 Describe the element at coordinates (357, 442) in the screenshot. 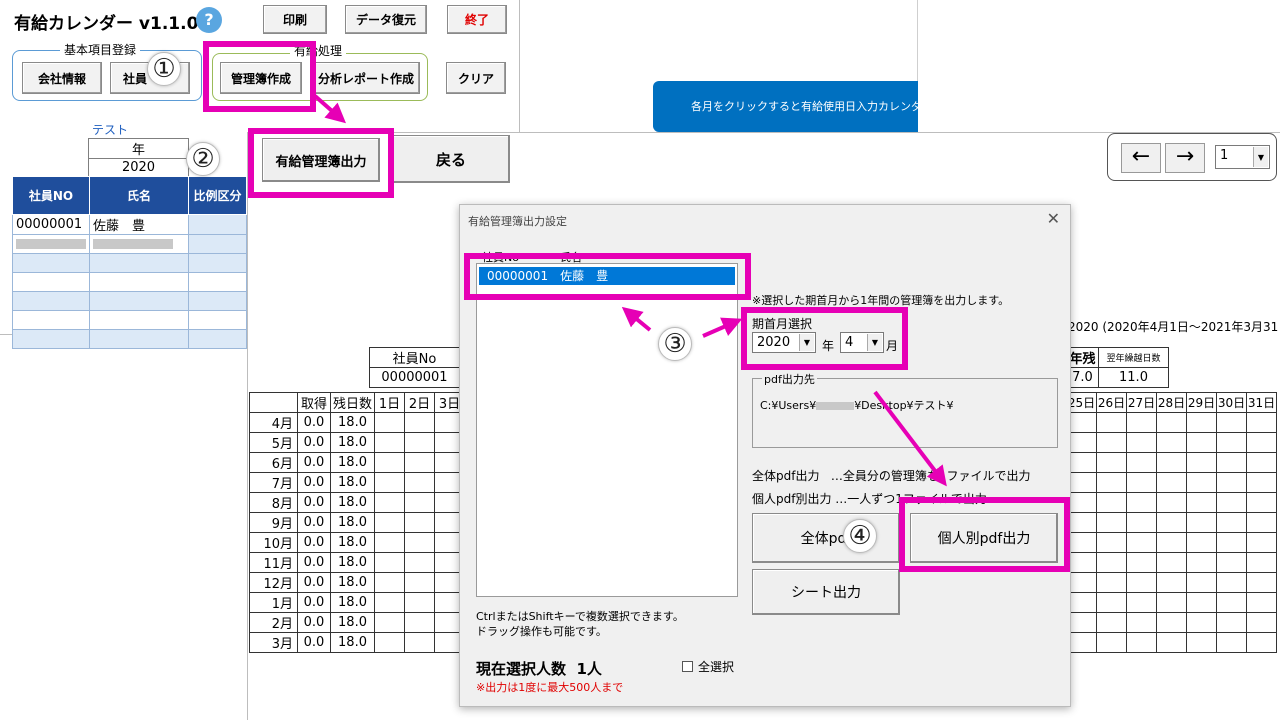

I see `table-row: 5月 0.0 18.0` at that location.